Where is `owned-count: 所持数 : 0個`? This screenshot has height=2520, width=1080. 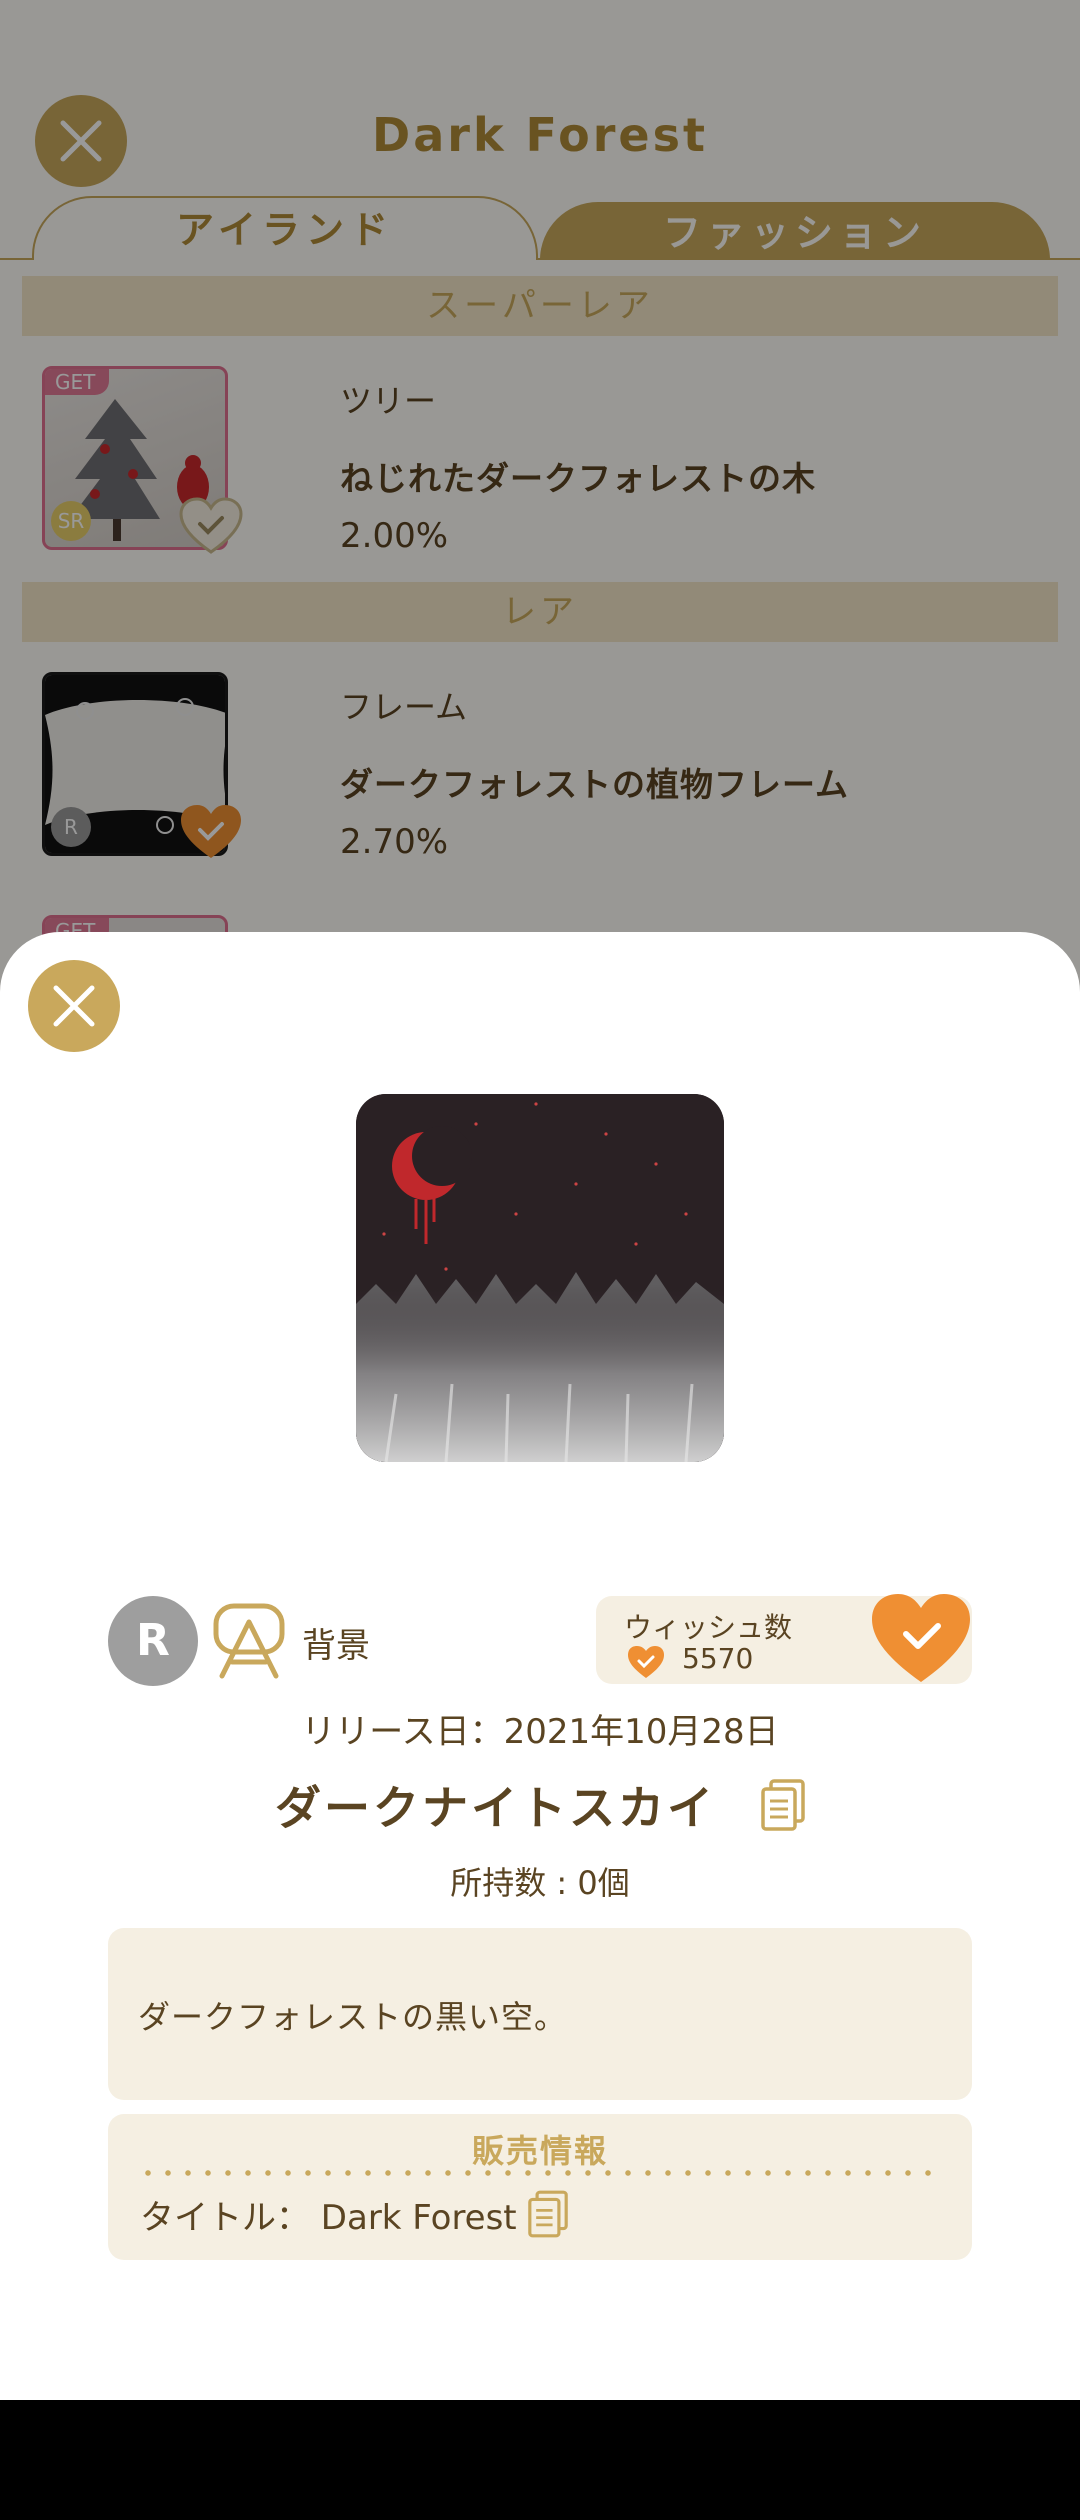 owned-count: 所持数 : 0個 is located at coordinates (540, 1883).